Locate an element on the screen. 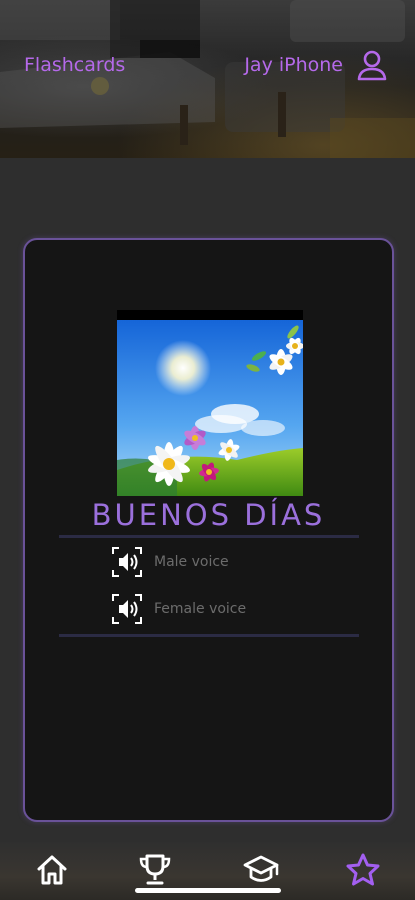  home-indicator is located at coordinates (208, 890).